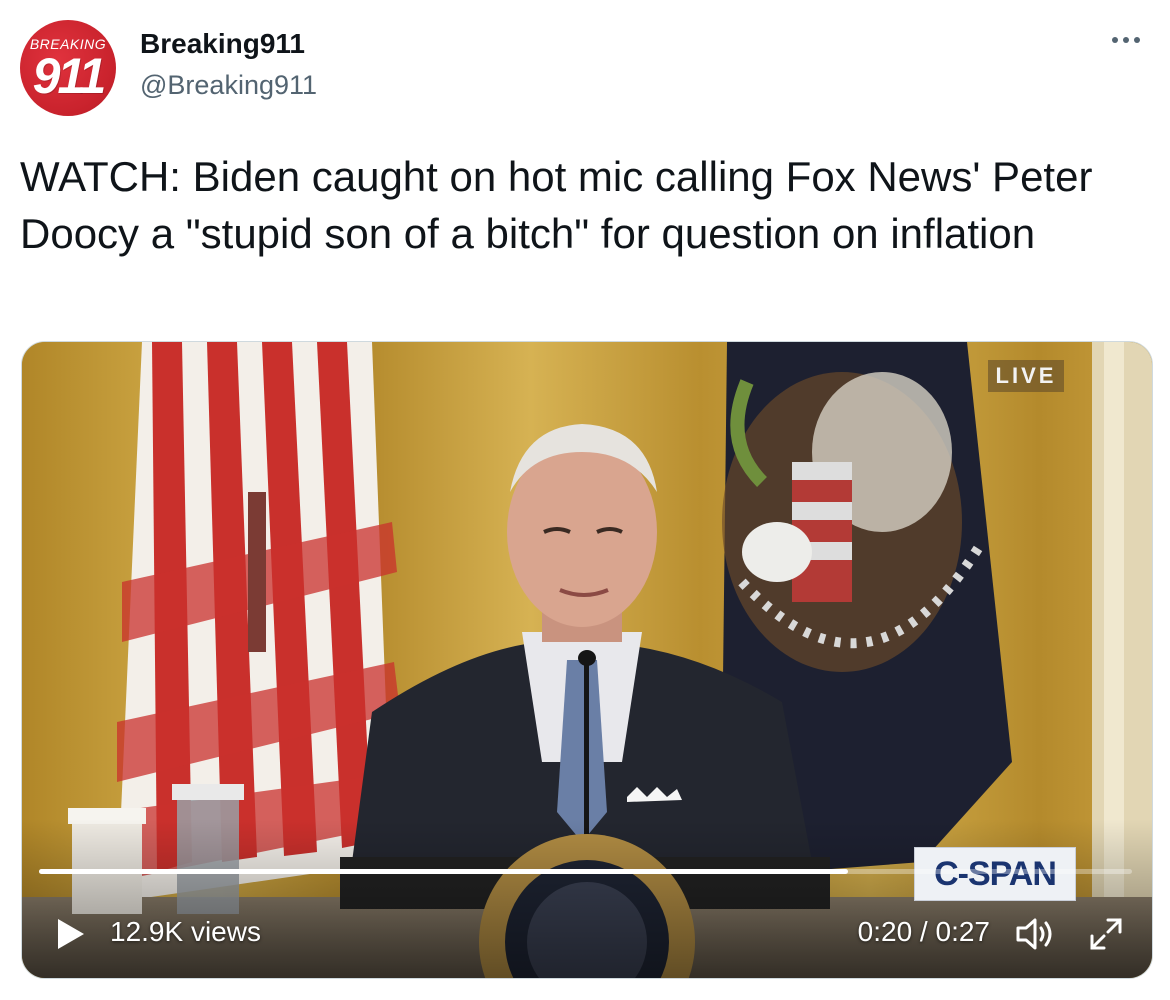 Image resolution: width=1170 pixels, height=1000 pixels. What do you see at coordinates (1126, 40) in the screenshot?
I see `more-options-icon` at bounding box center [1126, 40].